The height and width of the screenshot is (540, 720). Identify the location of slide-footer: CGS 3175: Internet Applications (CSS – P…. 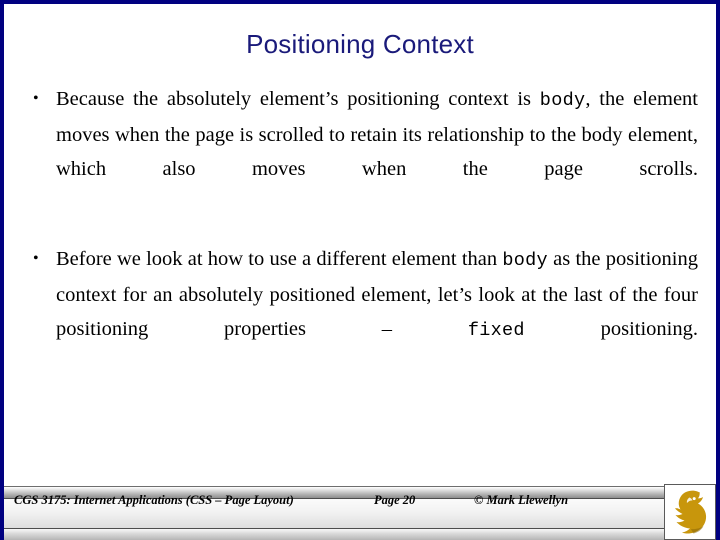
(360, 512).